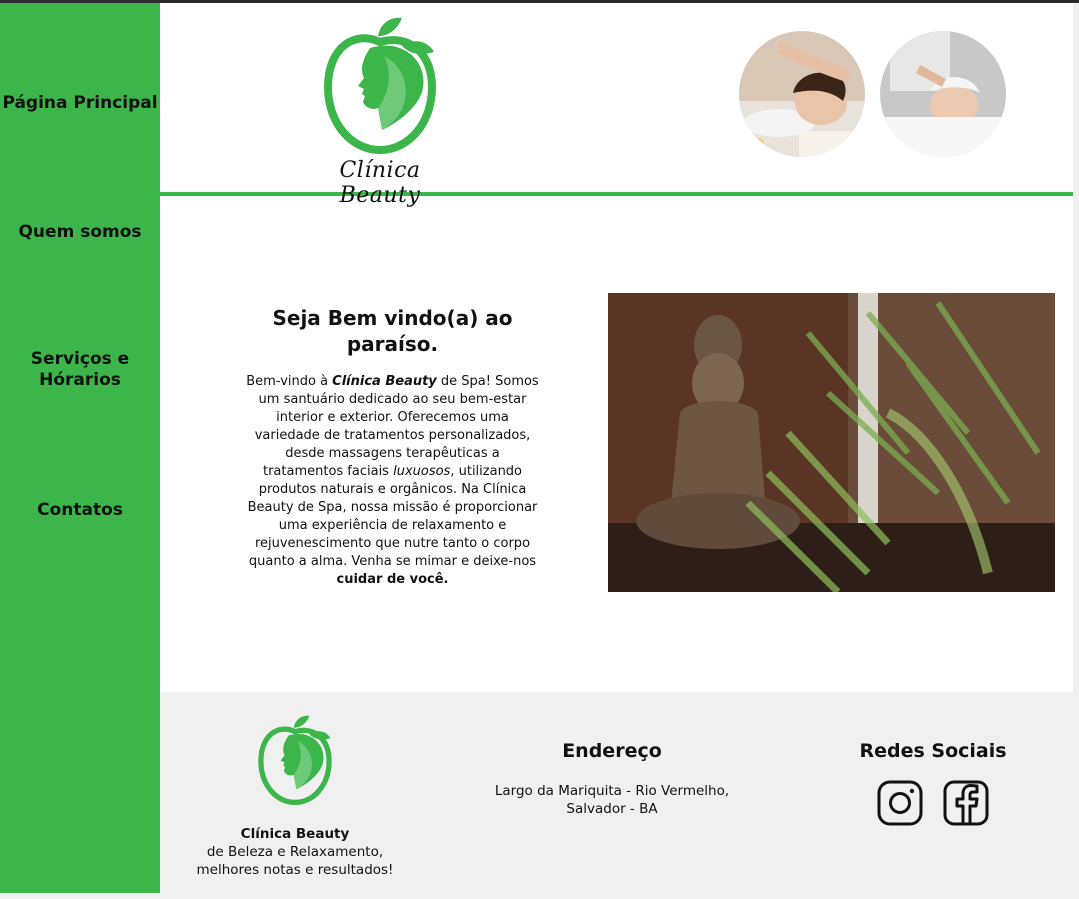 The image size is (1079, 899). I want to click on massage-photo, so click(802, 94).